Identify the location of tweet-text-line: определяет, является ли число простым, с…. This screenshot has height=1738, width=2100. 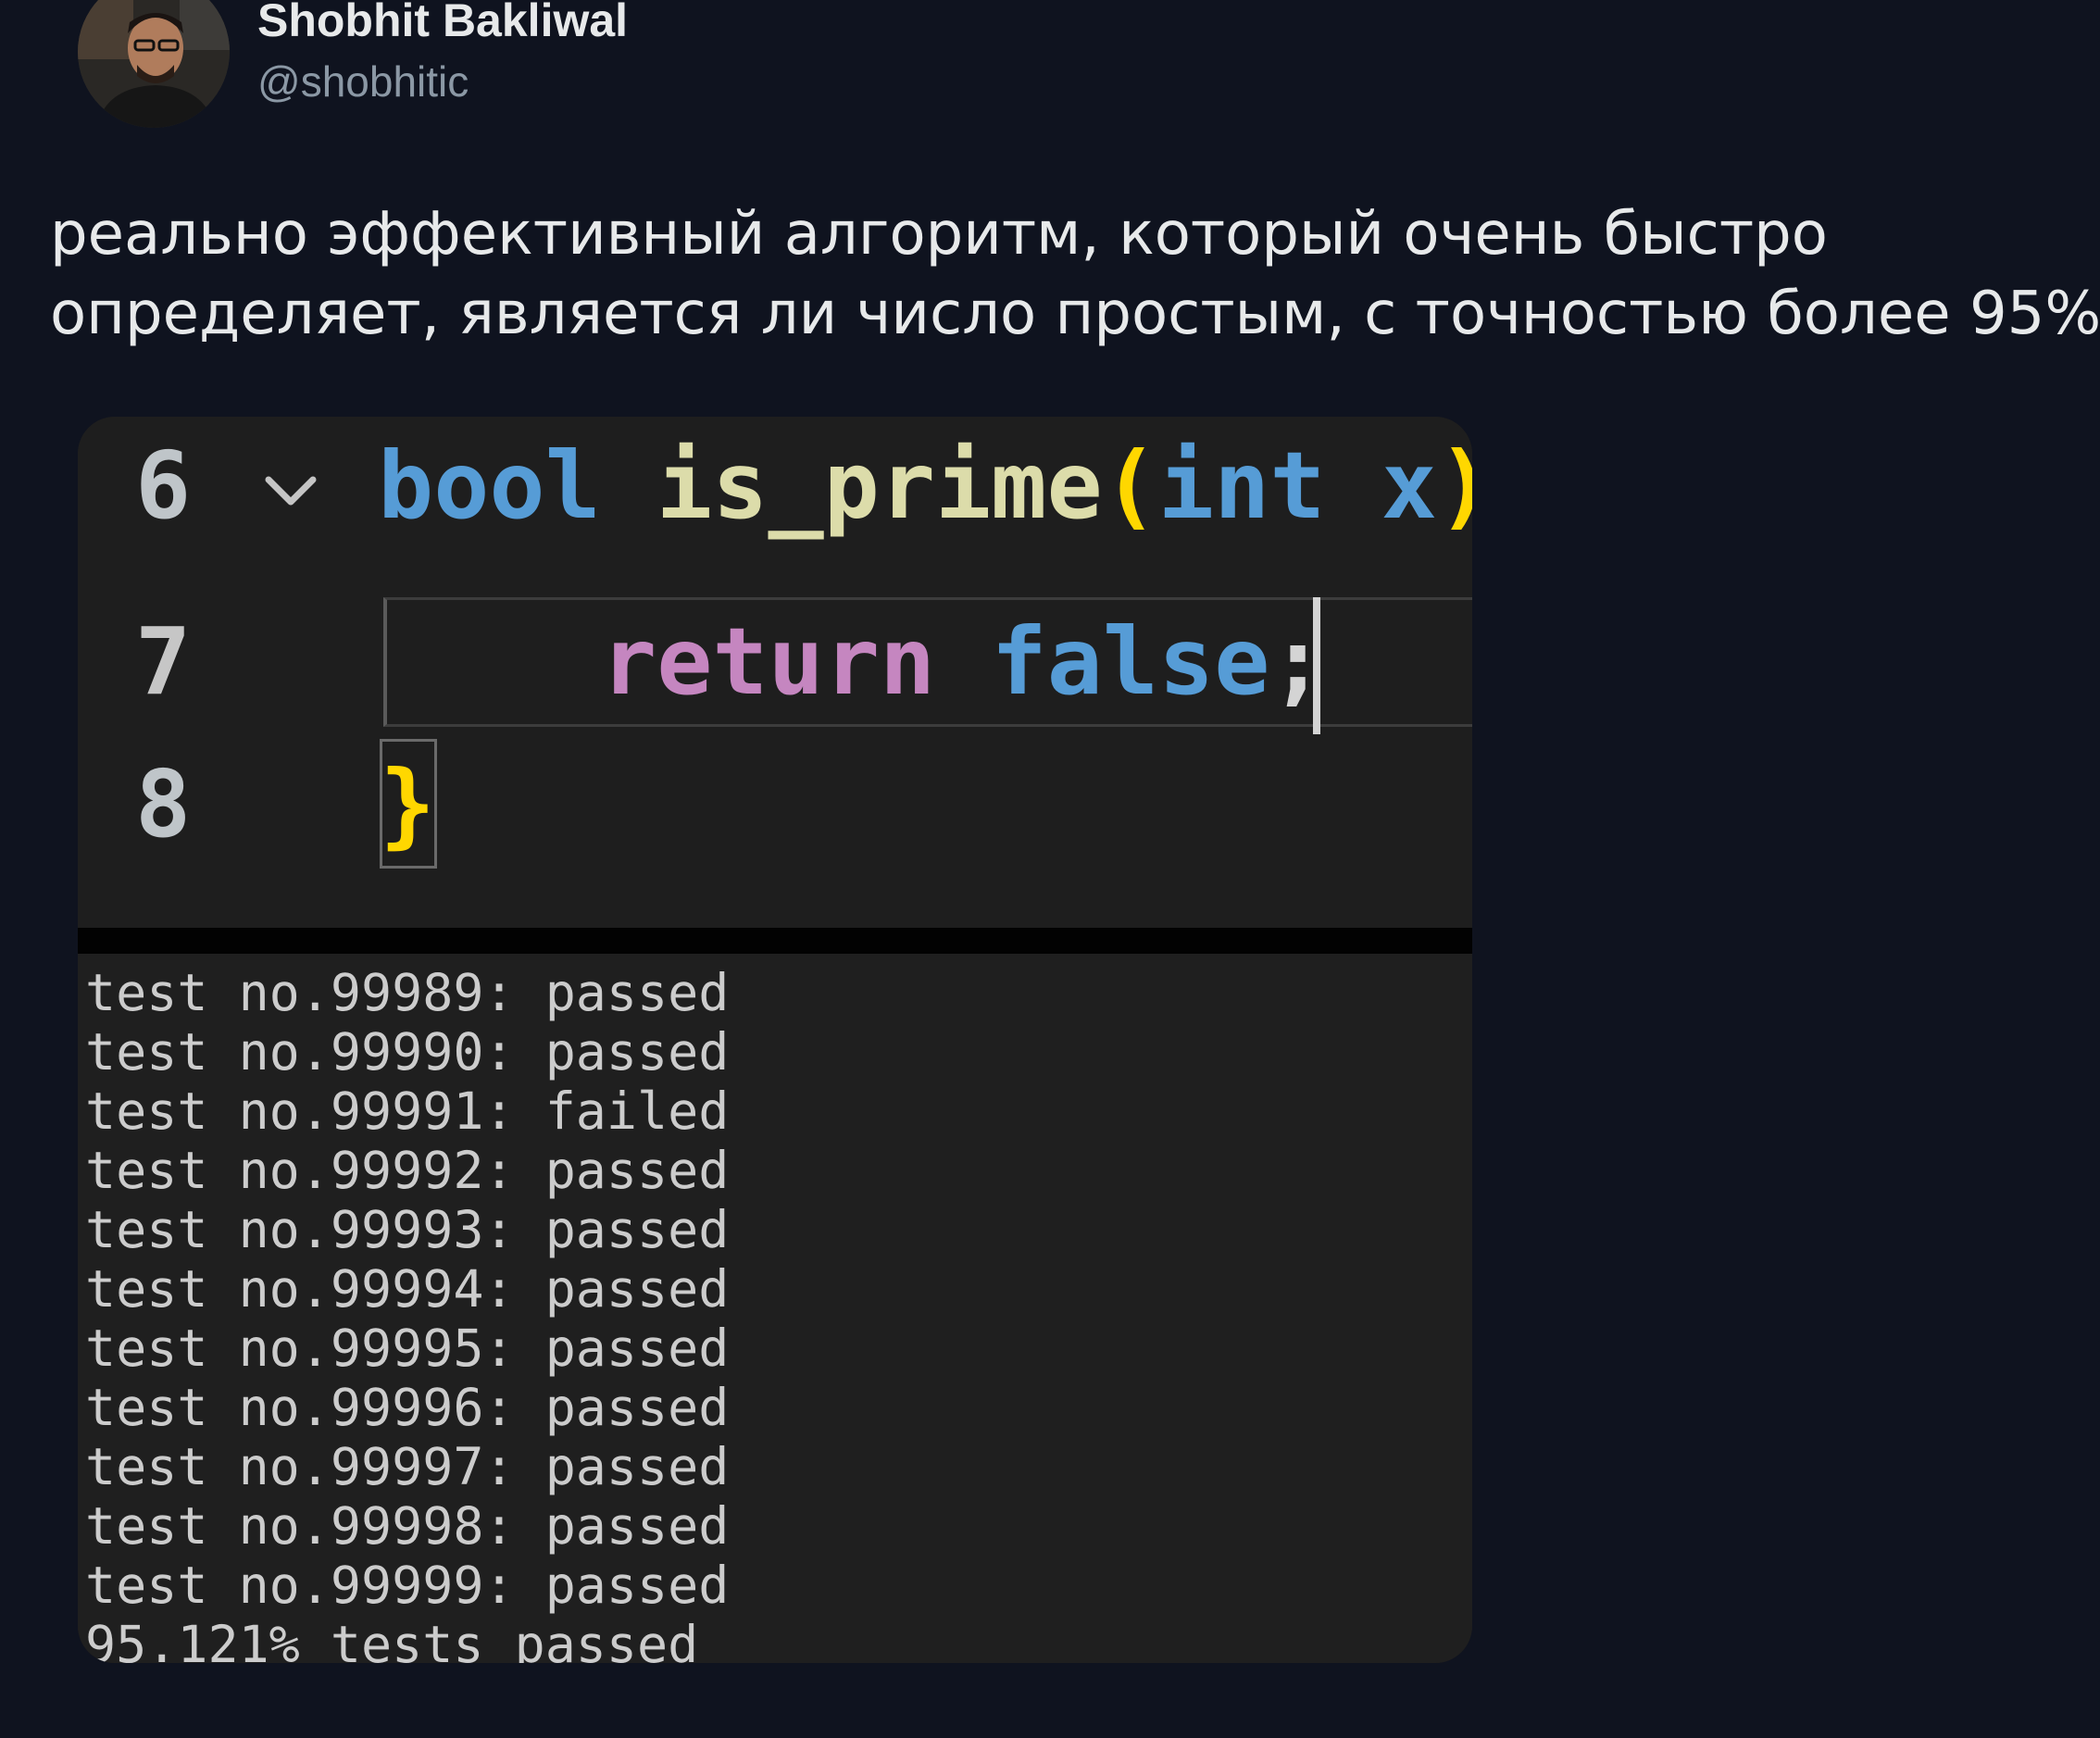
(1075, 314).